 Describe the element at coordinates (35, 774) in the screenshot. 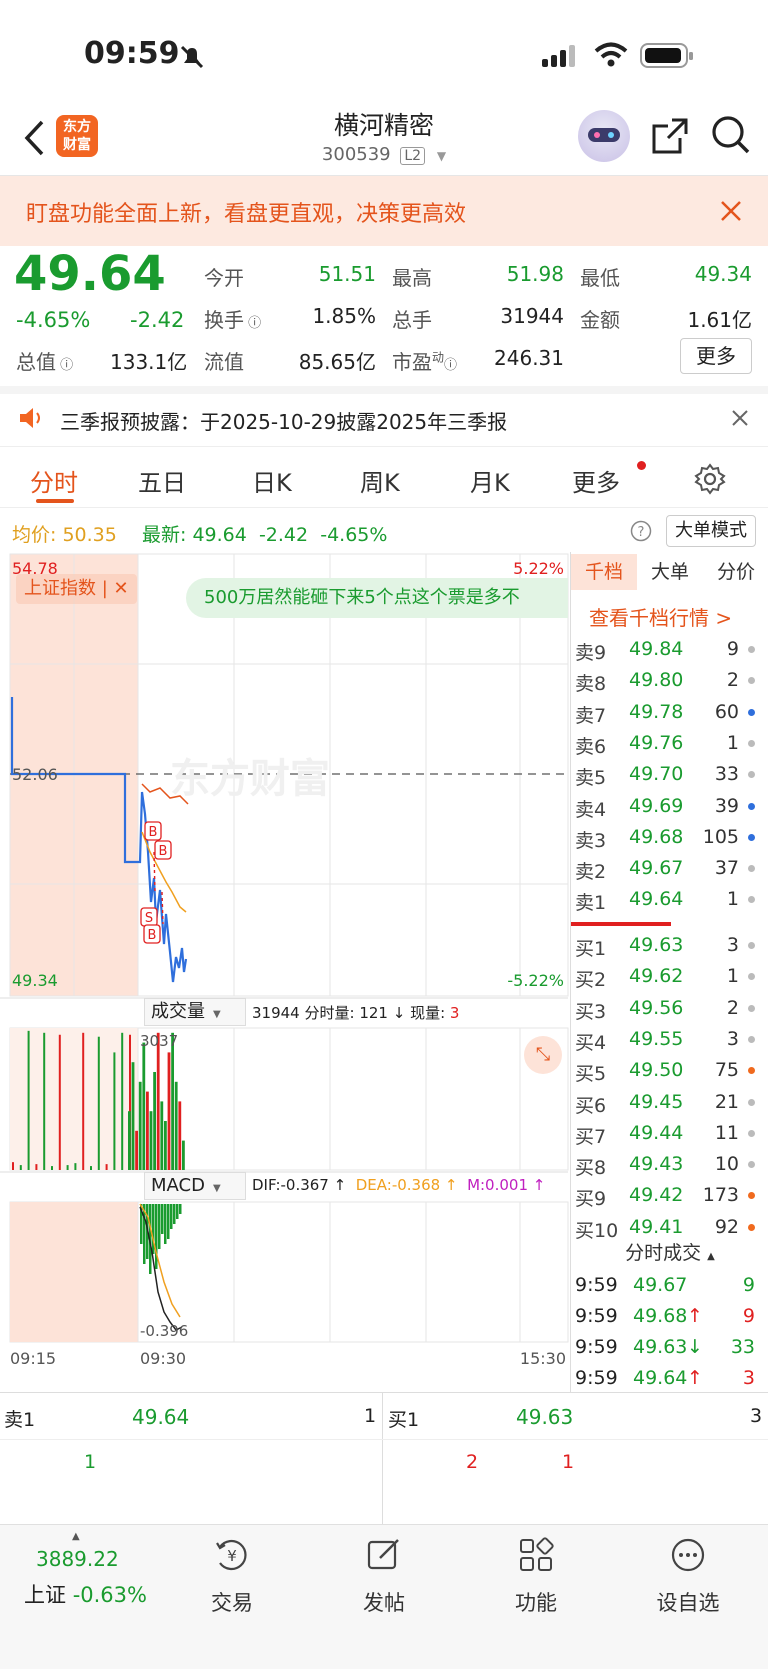

I see `y-axis-mid: 52.06` at that location.